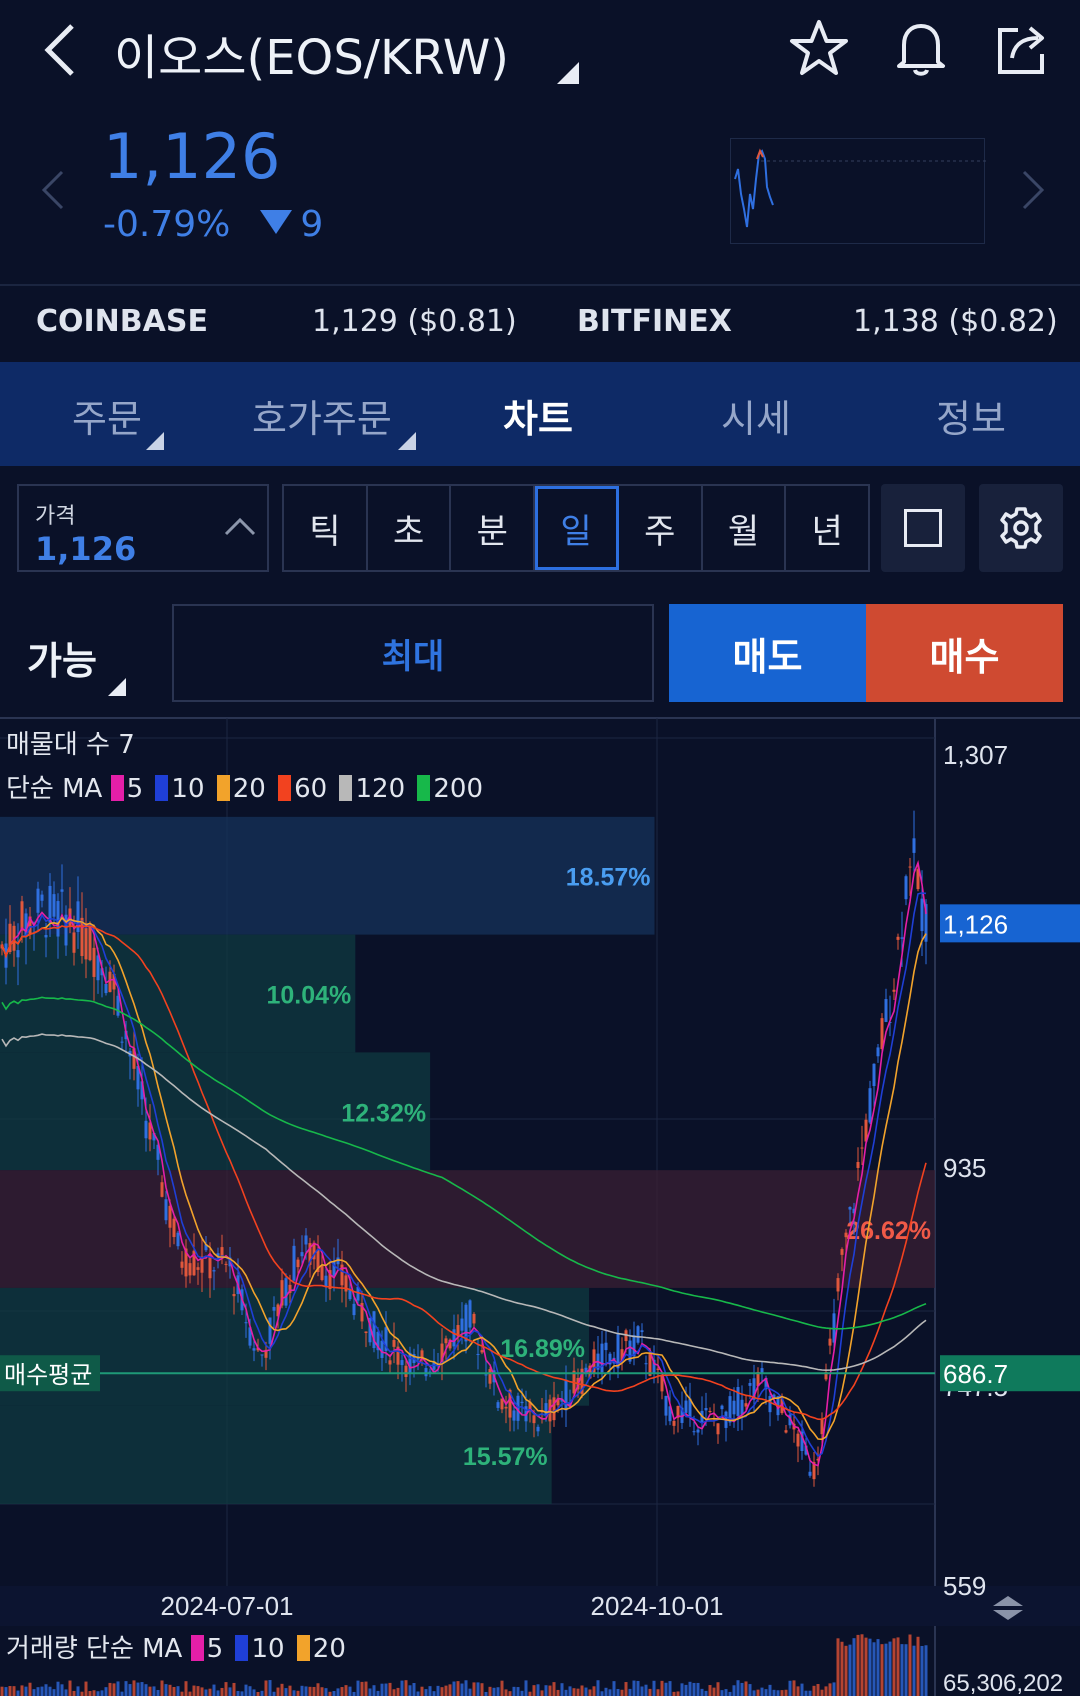 The width and height of the screenshot is (1080, 1696). I want to click on ma-legend-item: 20, so click(241, 789).